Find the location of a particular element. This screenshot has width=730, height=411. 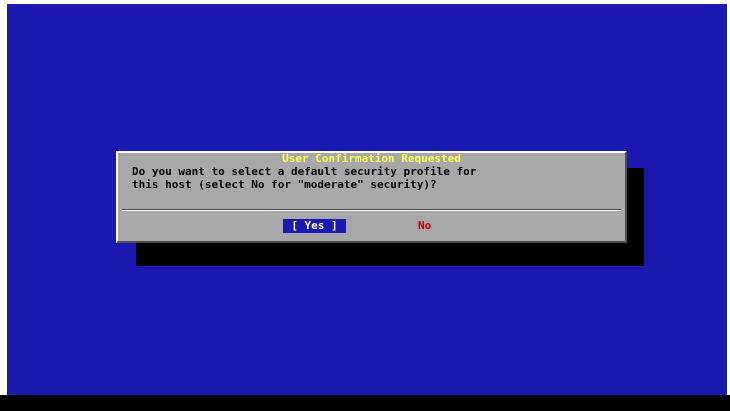

dialog-separator is located at coordinates (371, 210).